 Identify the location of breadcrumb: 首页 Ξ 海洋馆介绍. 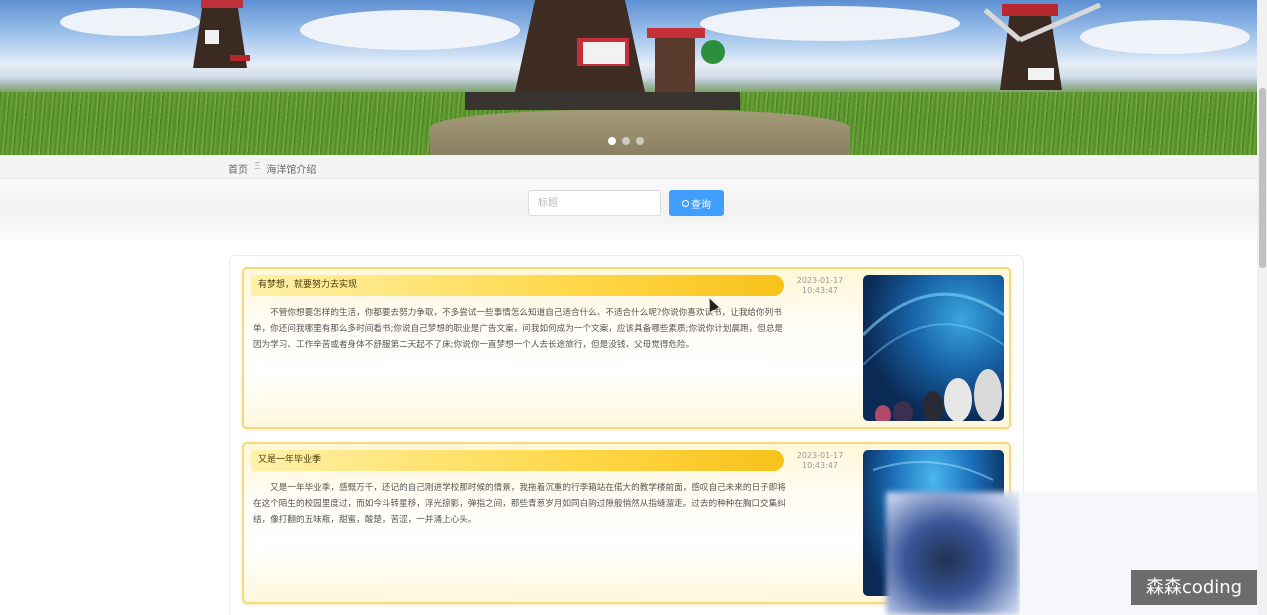
(272, 168).